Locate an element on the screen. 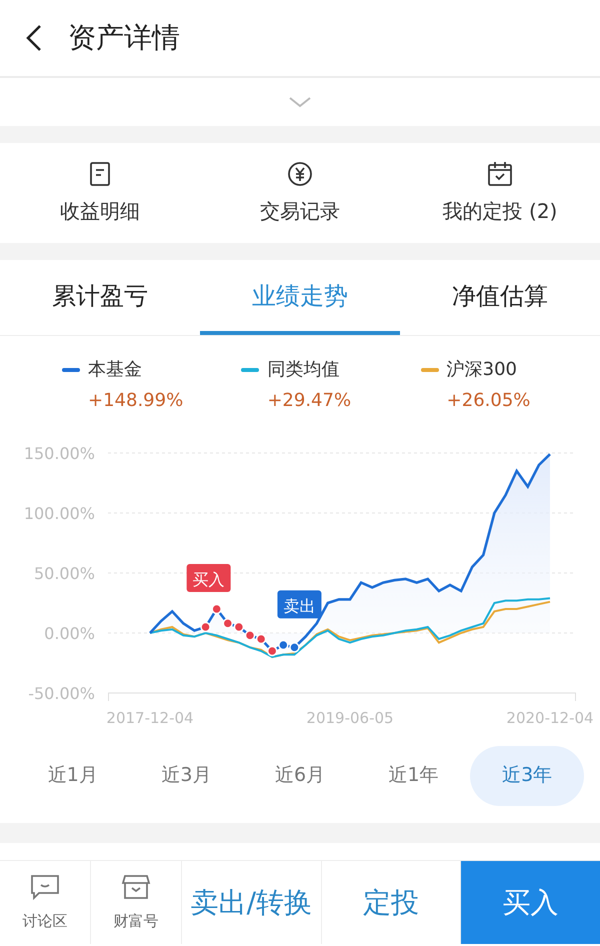 The image size is (600, 946). period-button: 近3月 is located at coordinates (187, 776).